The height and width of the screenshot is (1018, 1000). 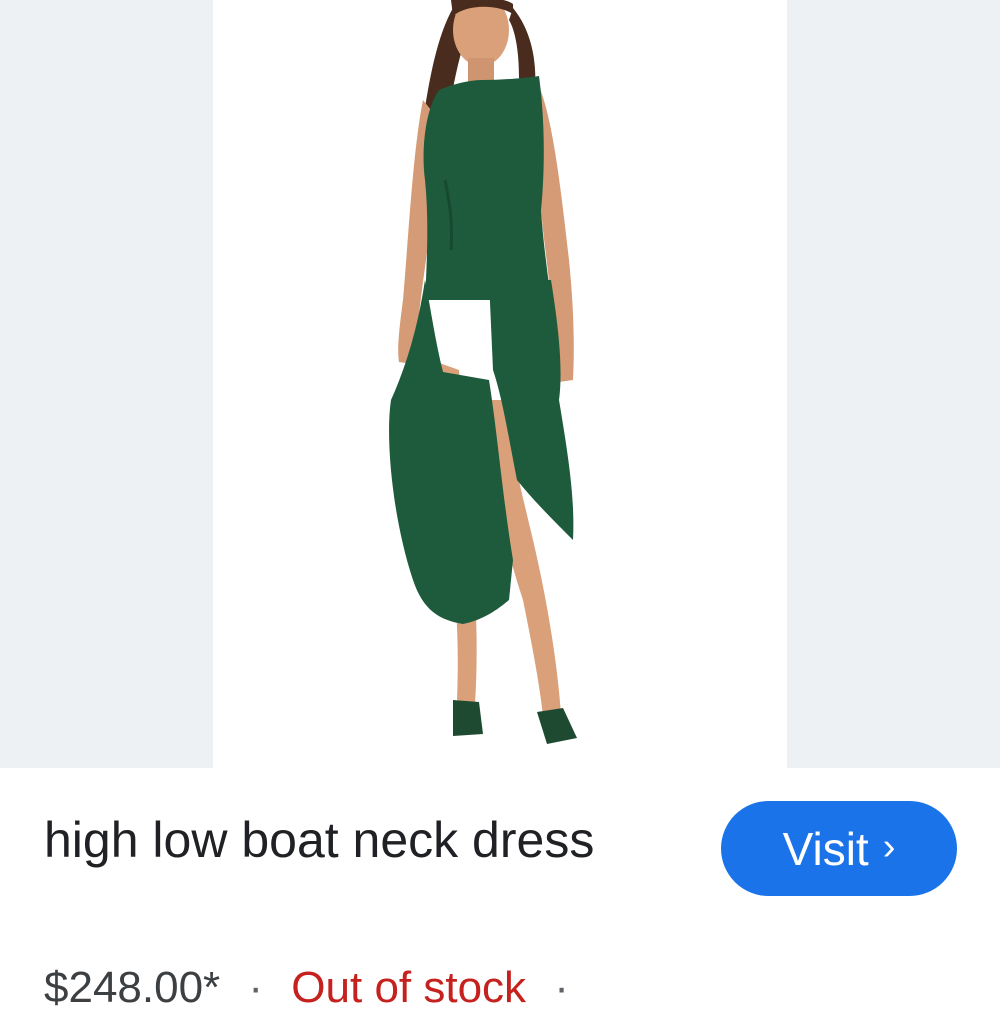 I want to click on product-meta: $248.00* · Out of stock ·, so click(x=314, y=988).